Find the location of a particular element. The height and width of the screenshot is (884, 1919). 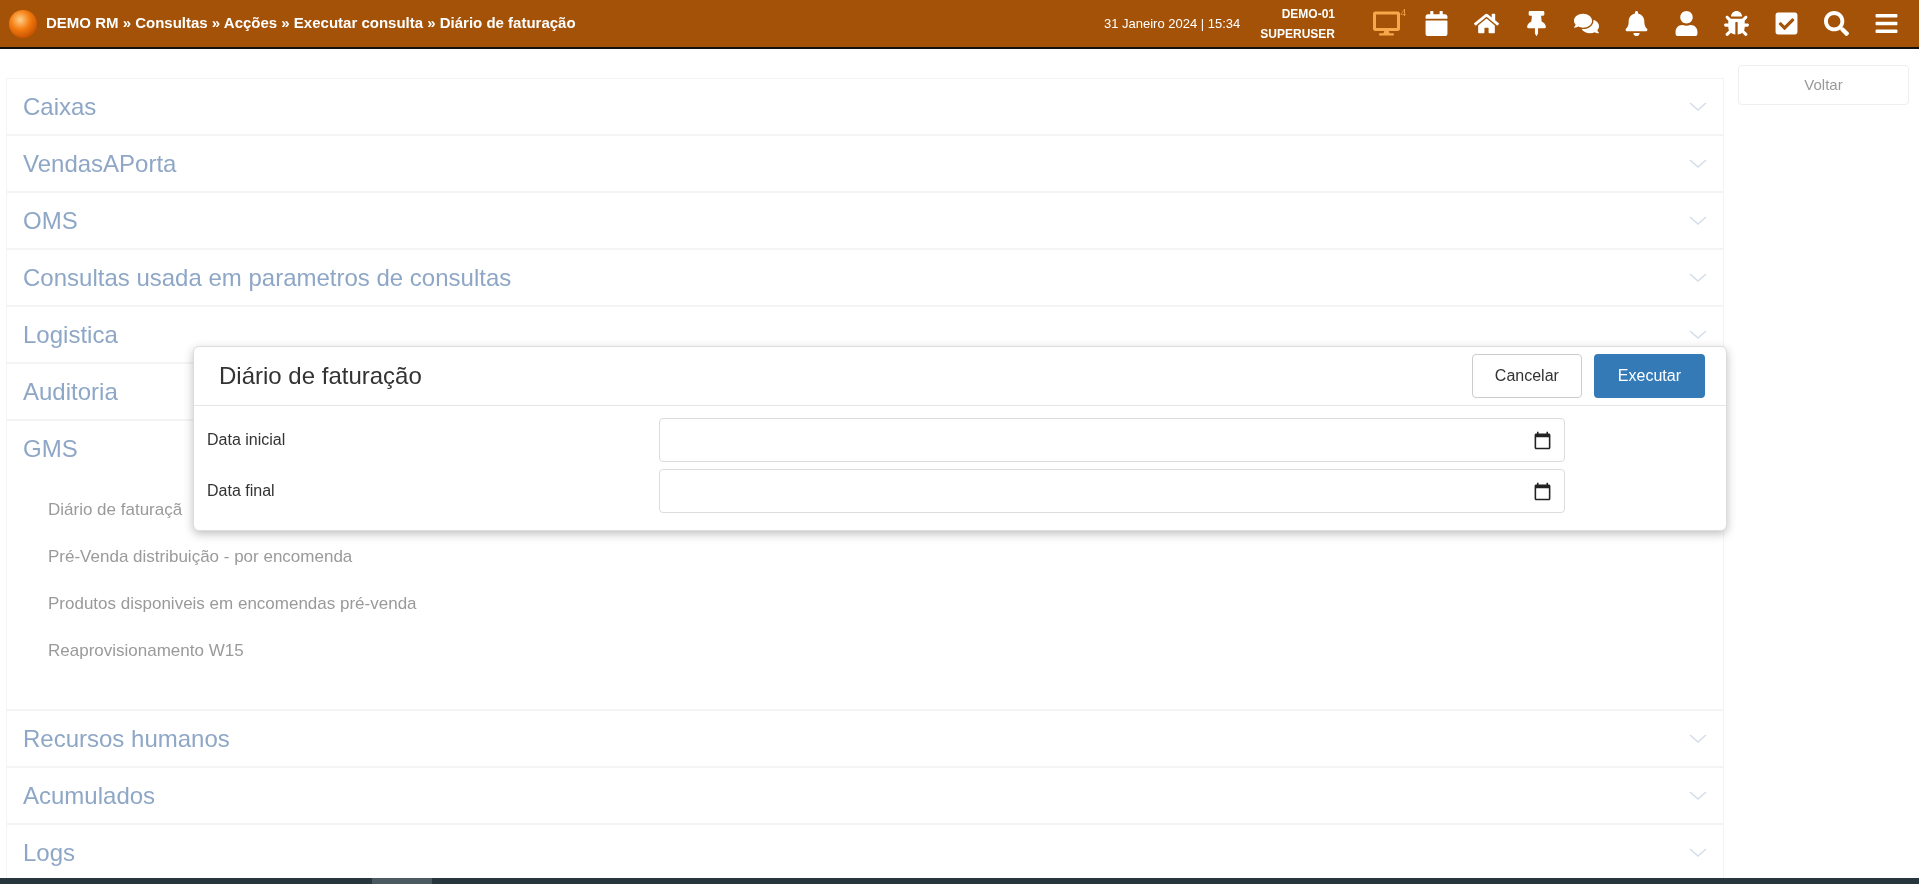

field-label: Data final is located at coordinates (241, 491).